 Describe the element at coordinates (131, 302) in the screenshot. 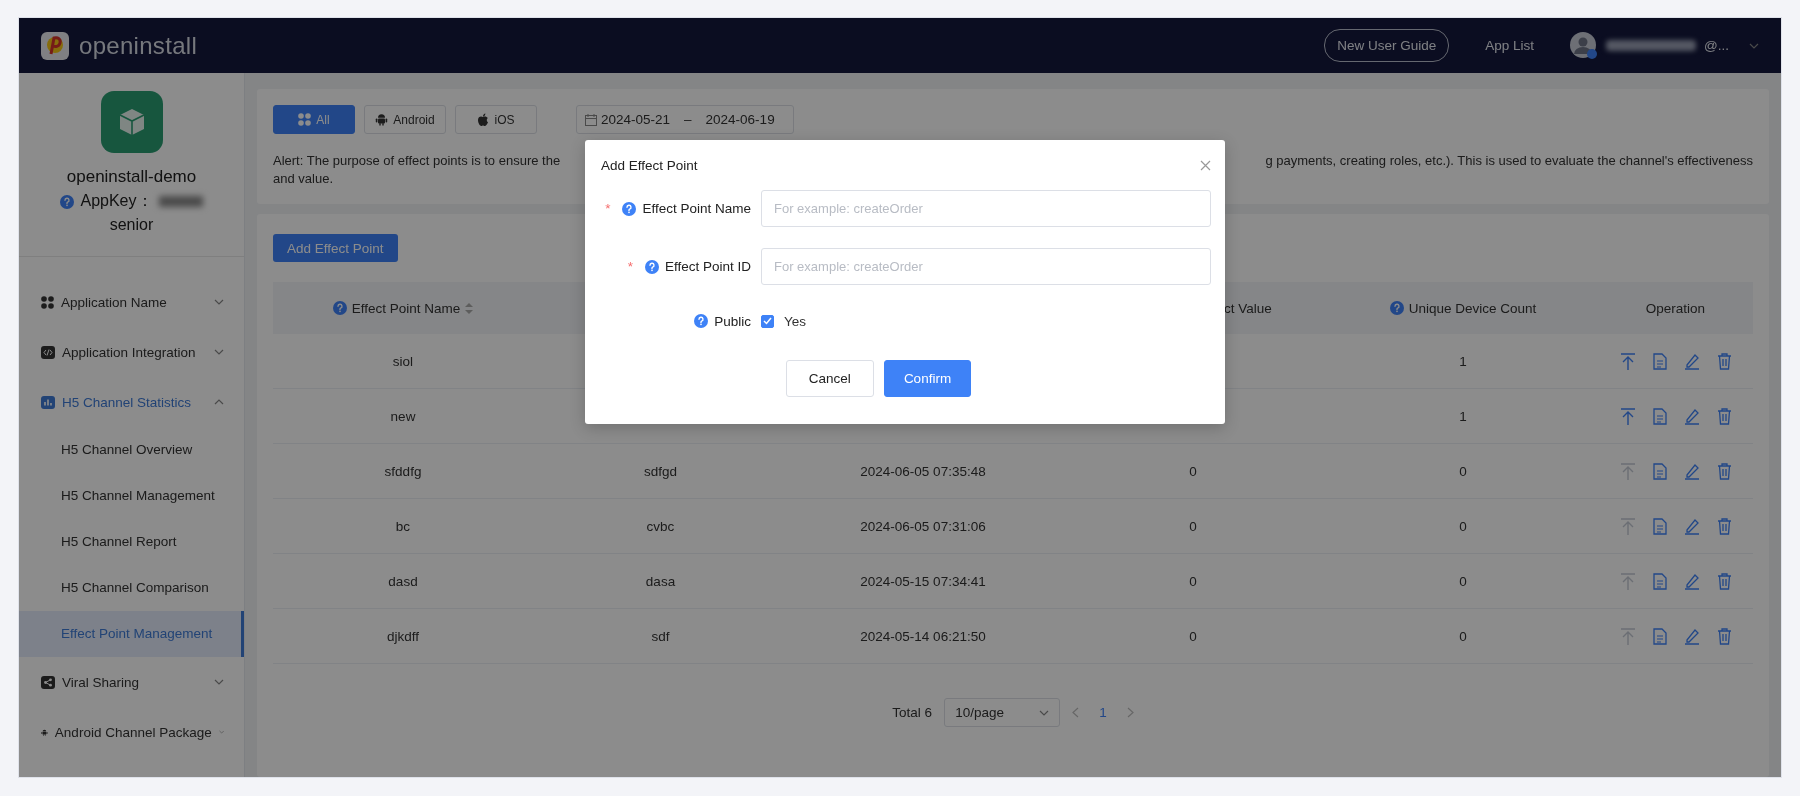

I see `menu-item: Application Name` at that location.